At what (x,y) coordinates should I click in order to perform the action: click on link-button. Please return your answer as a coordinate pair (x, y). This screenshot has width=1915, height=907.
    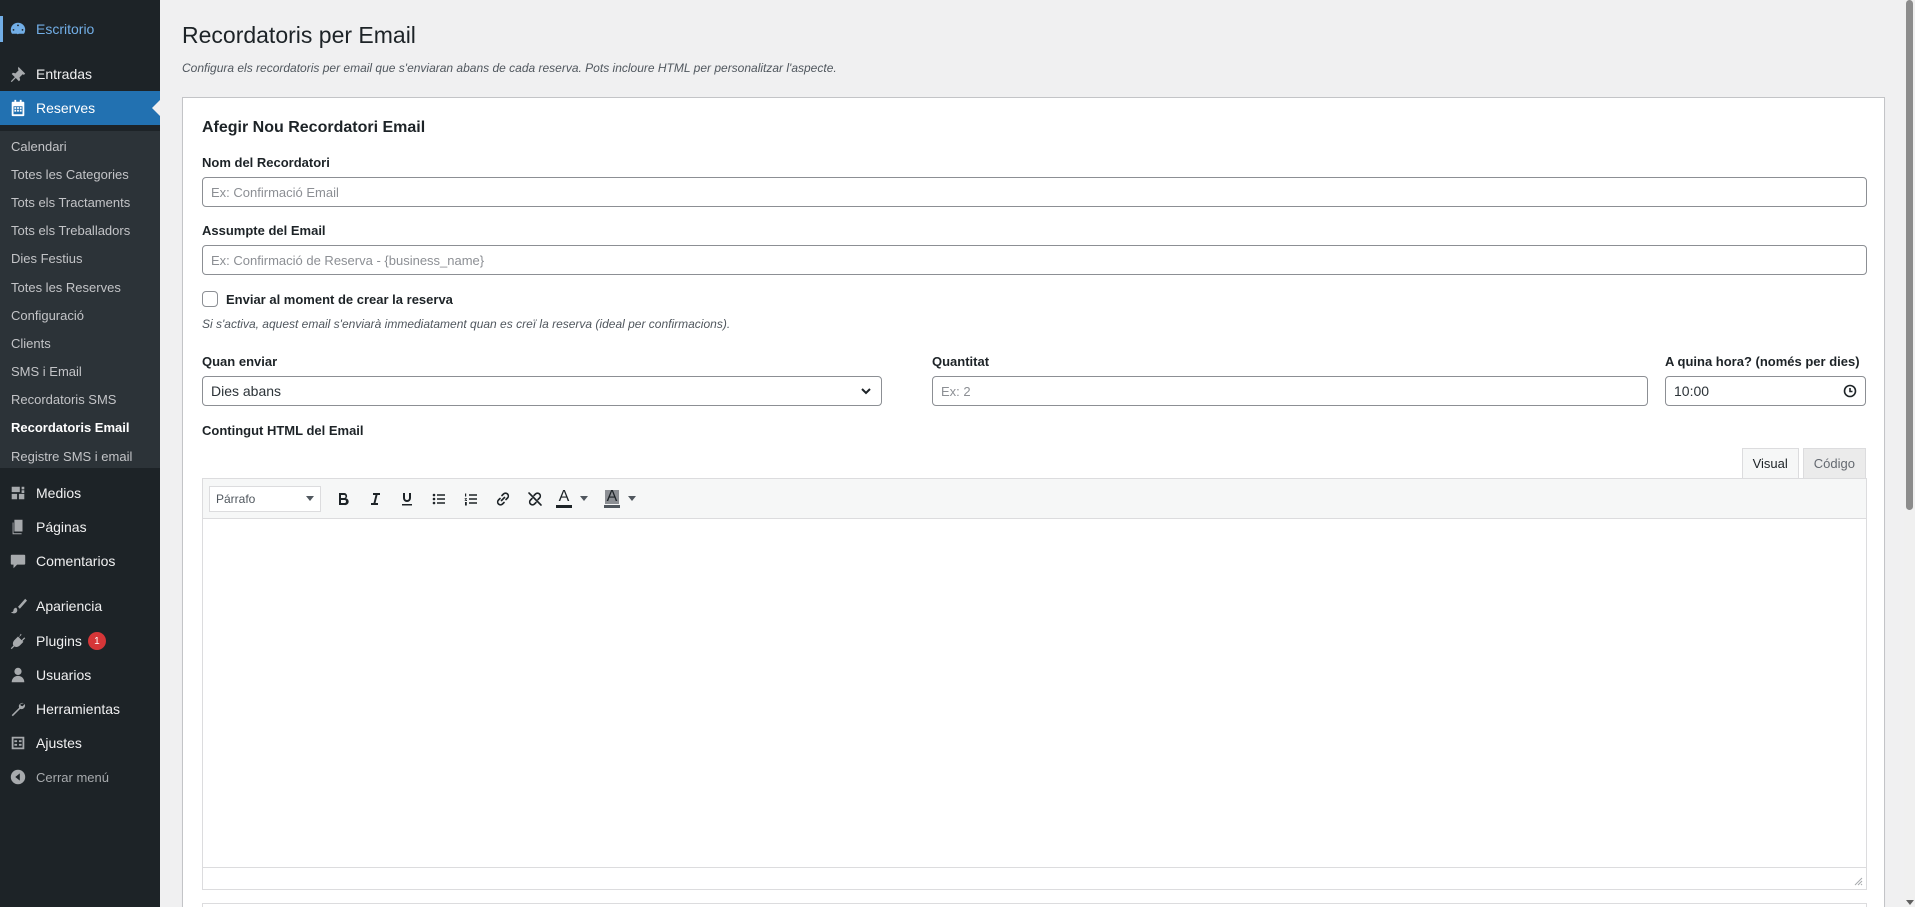
    Looking at the image, I should click on (503, 499).